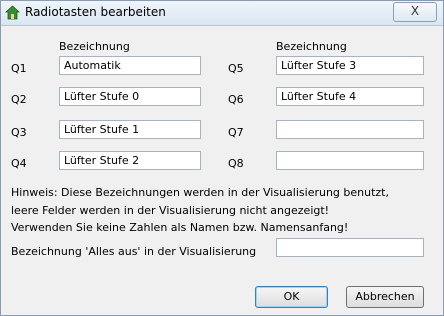 The image size is (444, 316). I want to click on close-button: X, so click(415, 12).